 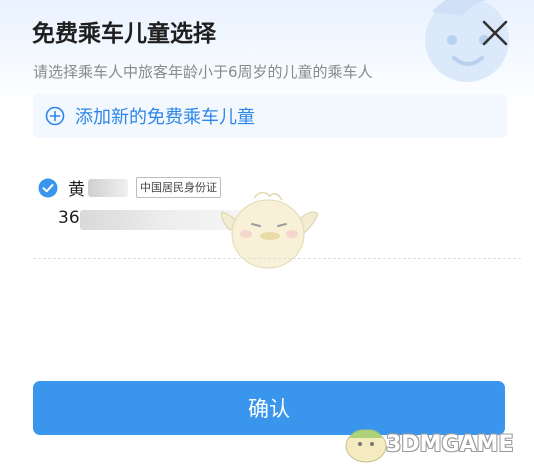 I want to click on dialog-subtitle: 请选择乘车人中旅客年龄小于6周岁的儿童的乘车人, so click(x=203, y=72).